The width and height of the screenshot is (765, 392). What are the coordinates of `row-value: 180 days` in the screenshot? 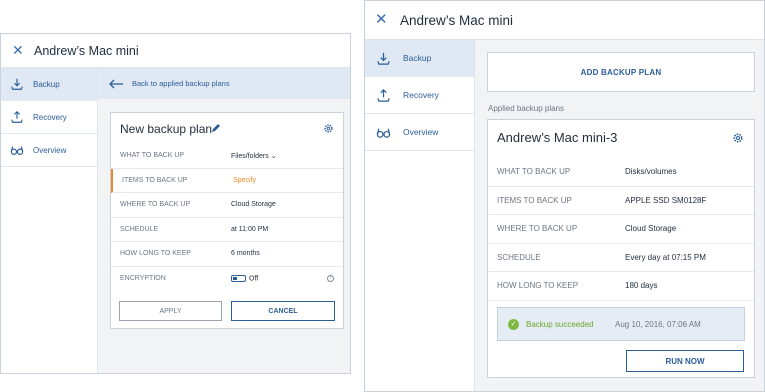 It's located at (641, 286).